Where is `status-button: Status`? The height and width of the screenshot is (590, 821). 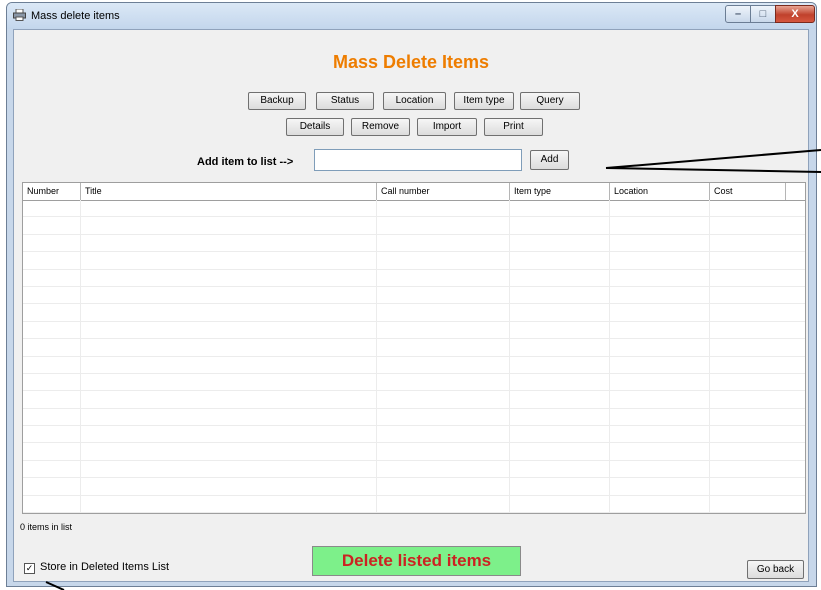
status-button: Status is located at coordinates (345, 101).